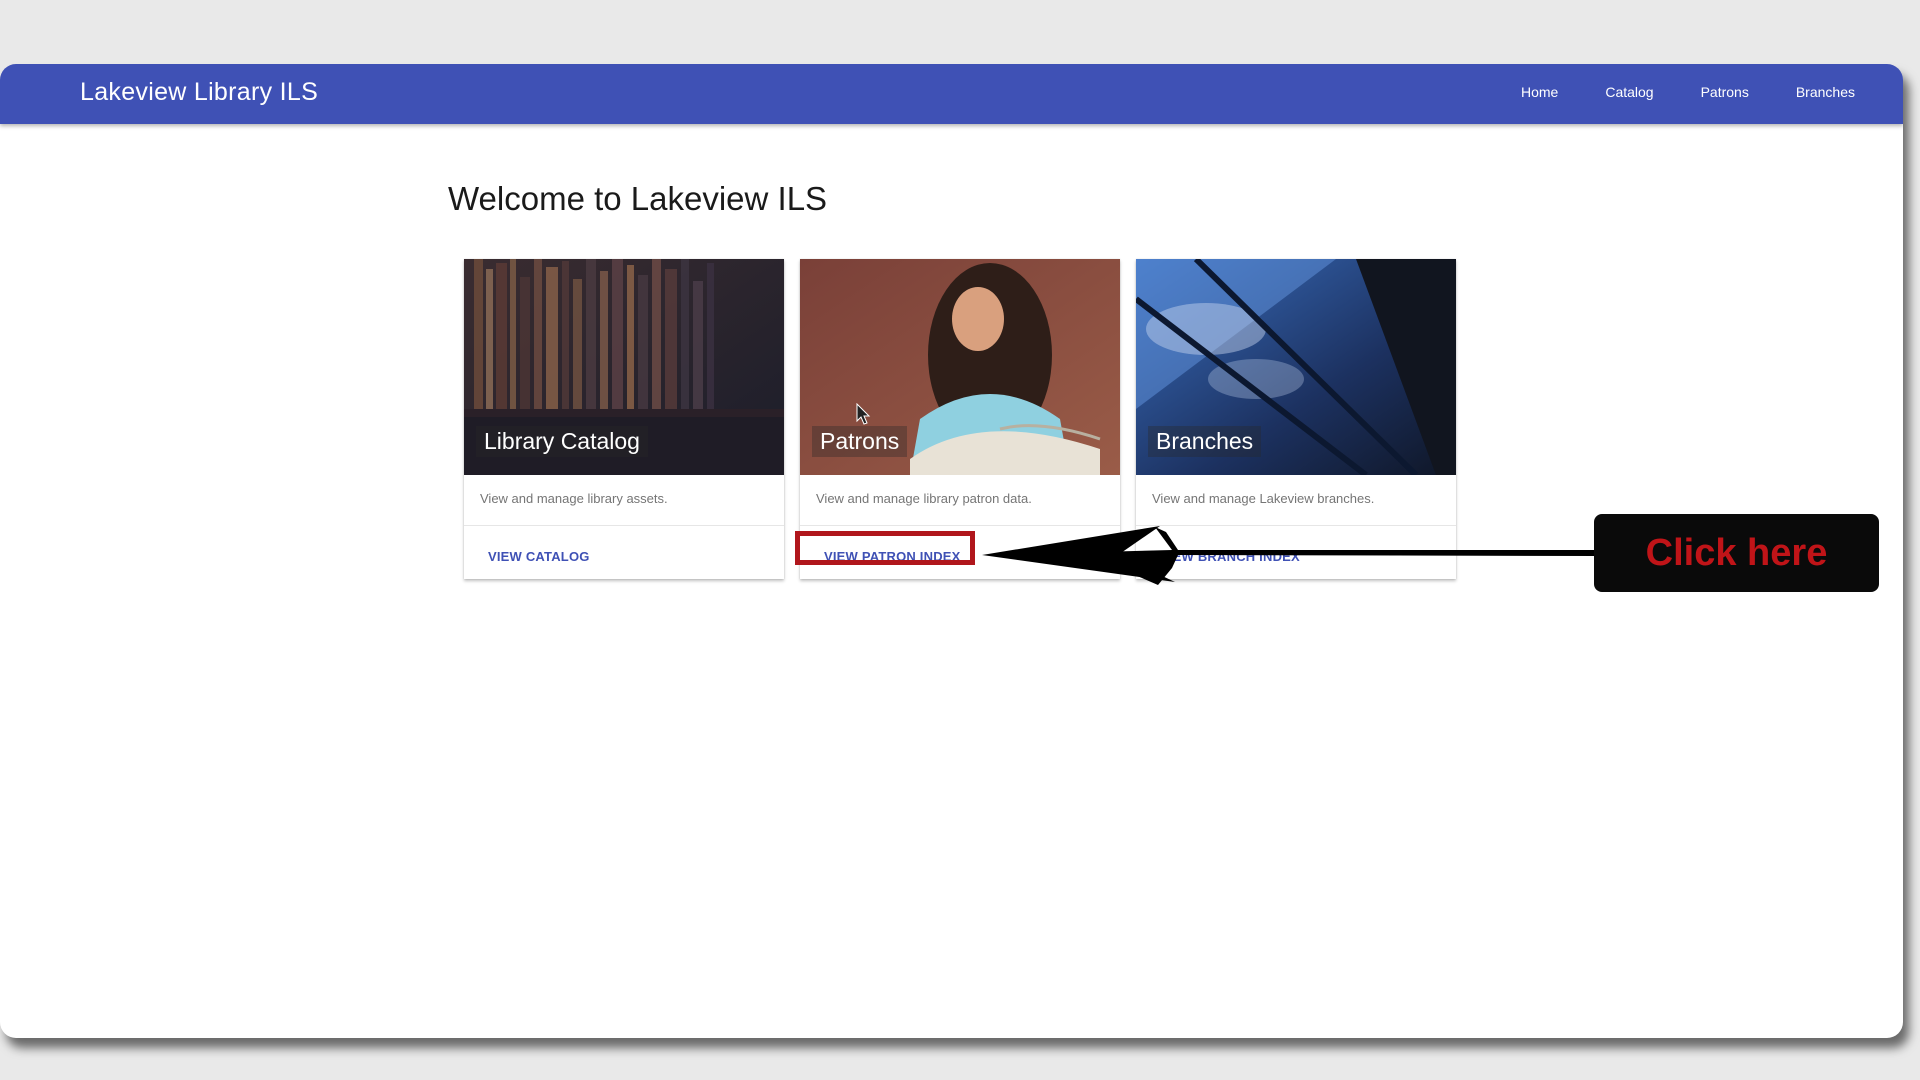  What do you see at coordinates (863, 414) in the screenshot?
I see `mouse-cursor-icon` at bounding box center [863, 414].